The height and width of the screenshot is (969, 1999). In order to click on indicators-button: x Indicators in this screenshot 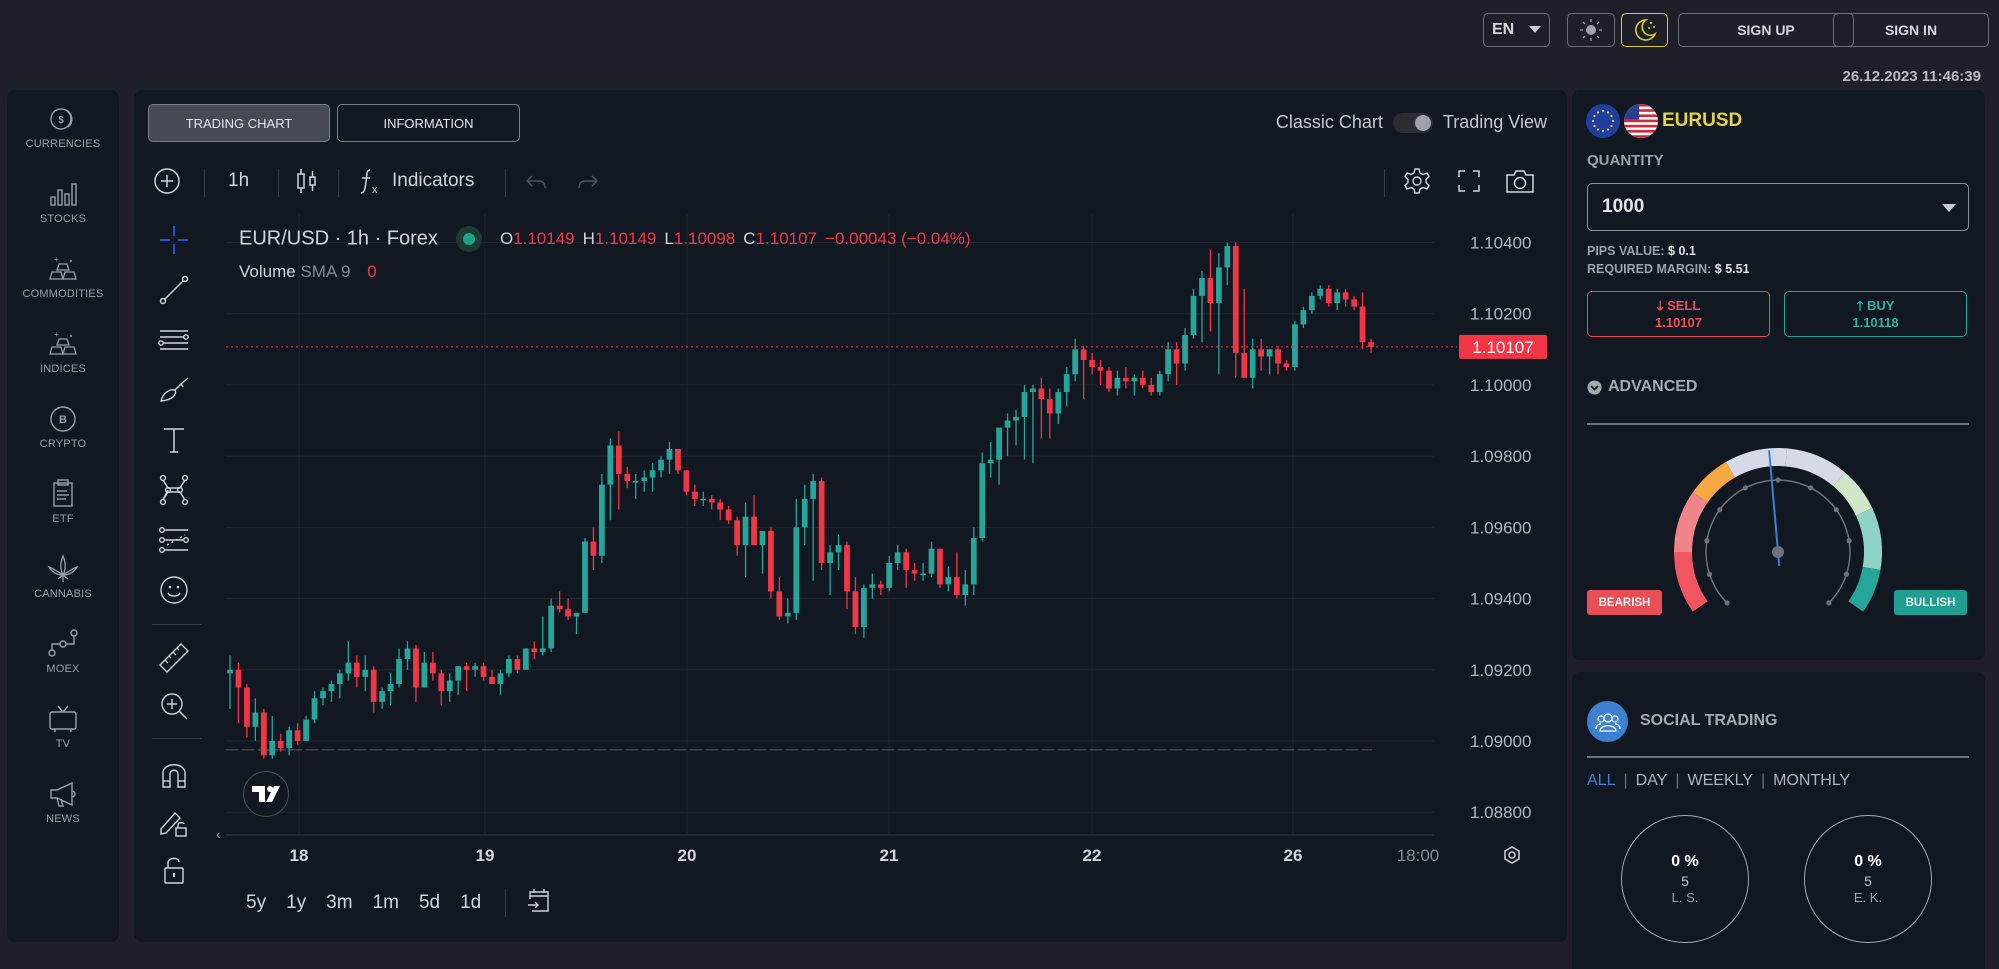, I will do `click(416, 181)`.